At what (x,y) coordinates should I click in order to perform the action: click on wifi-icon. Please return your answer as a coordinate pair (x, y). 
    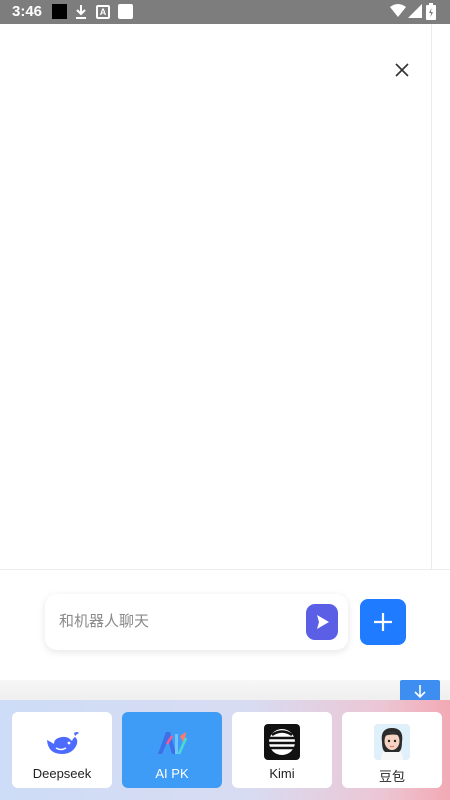
    Looking at the image, I should click on (398, 10).